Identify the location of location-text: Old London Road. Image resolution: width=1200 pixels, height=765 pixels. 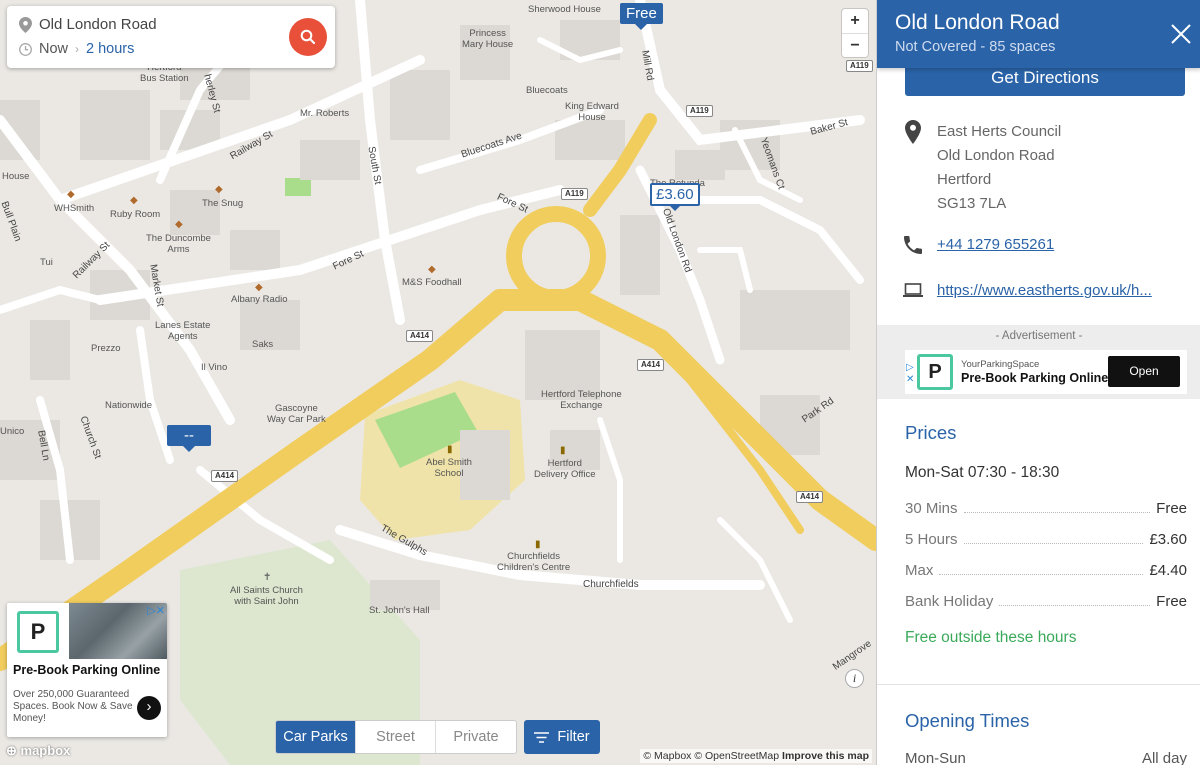
(98, 24).